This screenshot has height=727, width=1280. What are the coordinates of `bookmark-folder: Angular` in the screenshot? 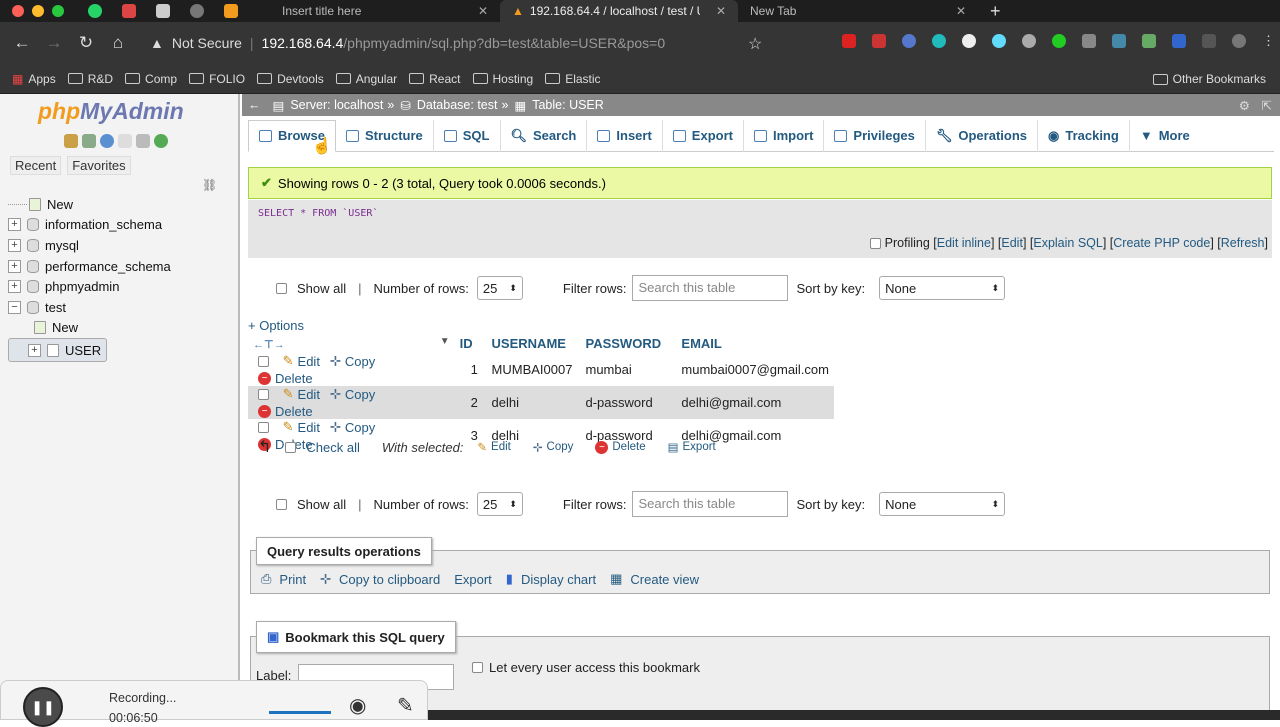 It's located at (366, 79).